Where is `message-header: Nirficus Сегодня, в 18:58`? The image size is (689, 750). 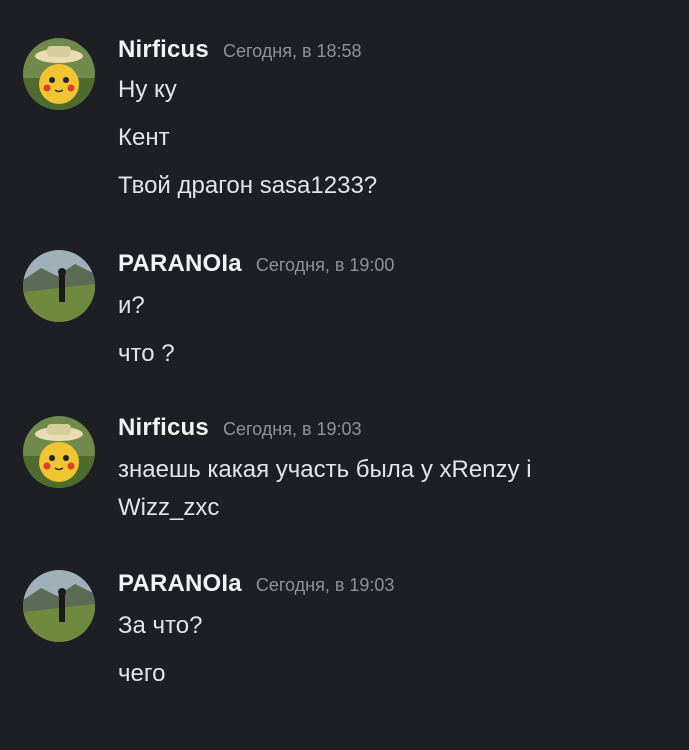 message-header: Nirficus Сегодня, в 18:58 is located at coordinates (240, 51).